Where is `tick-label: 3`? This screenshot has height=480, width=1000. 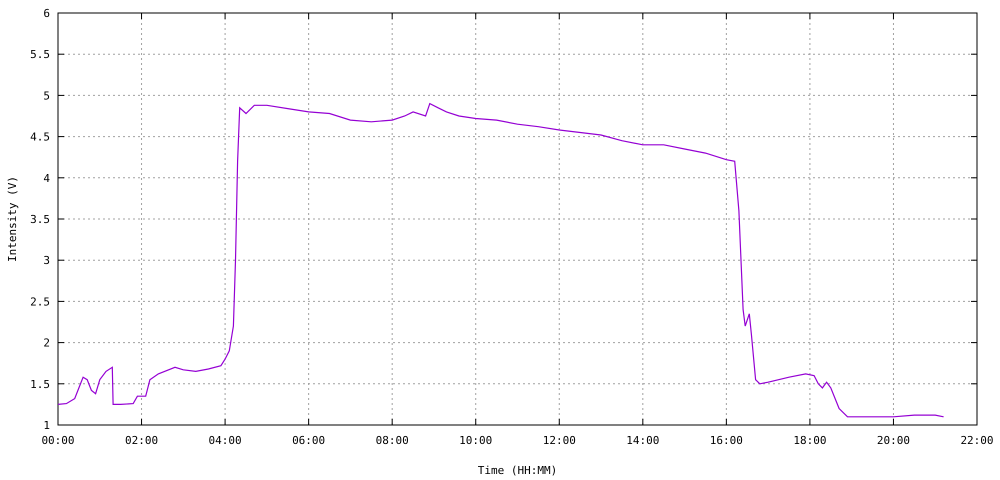
tick-label: 3 is located at coordinates (46, 261).